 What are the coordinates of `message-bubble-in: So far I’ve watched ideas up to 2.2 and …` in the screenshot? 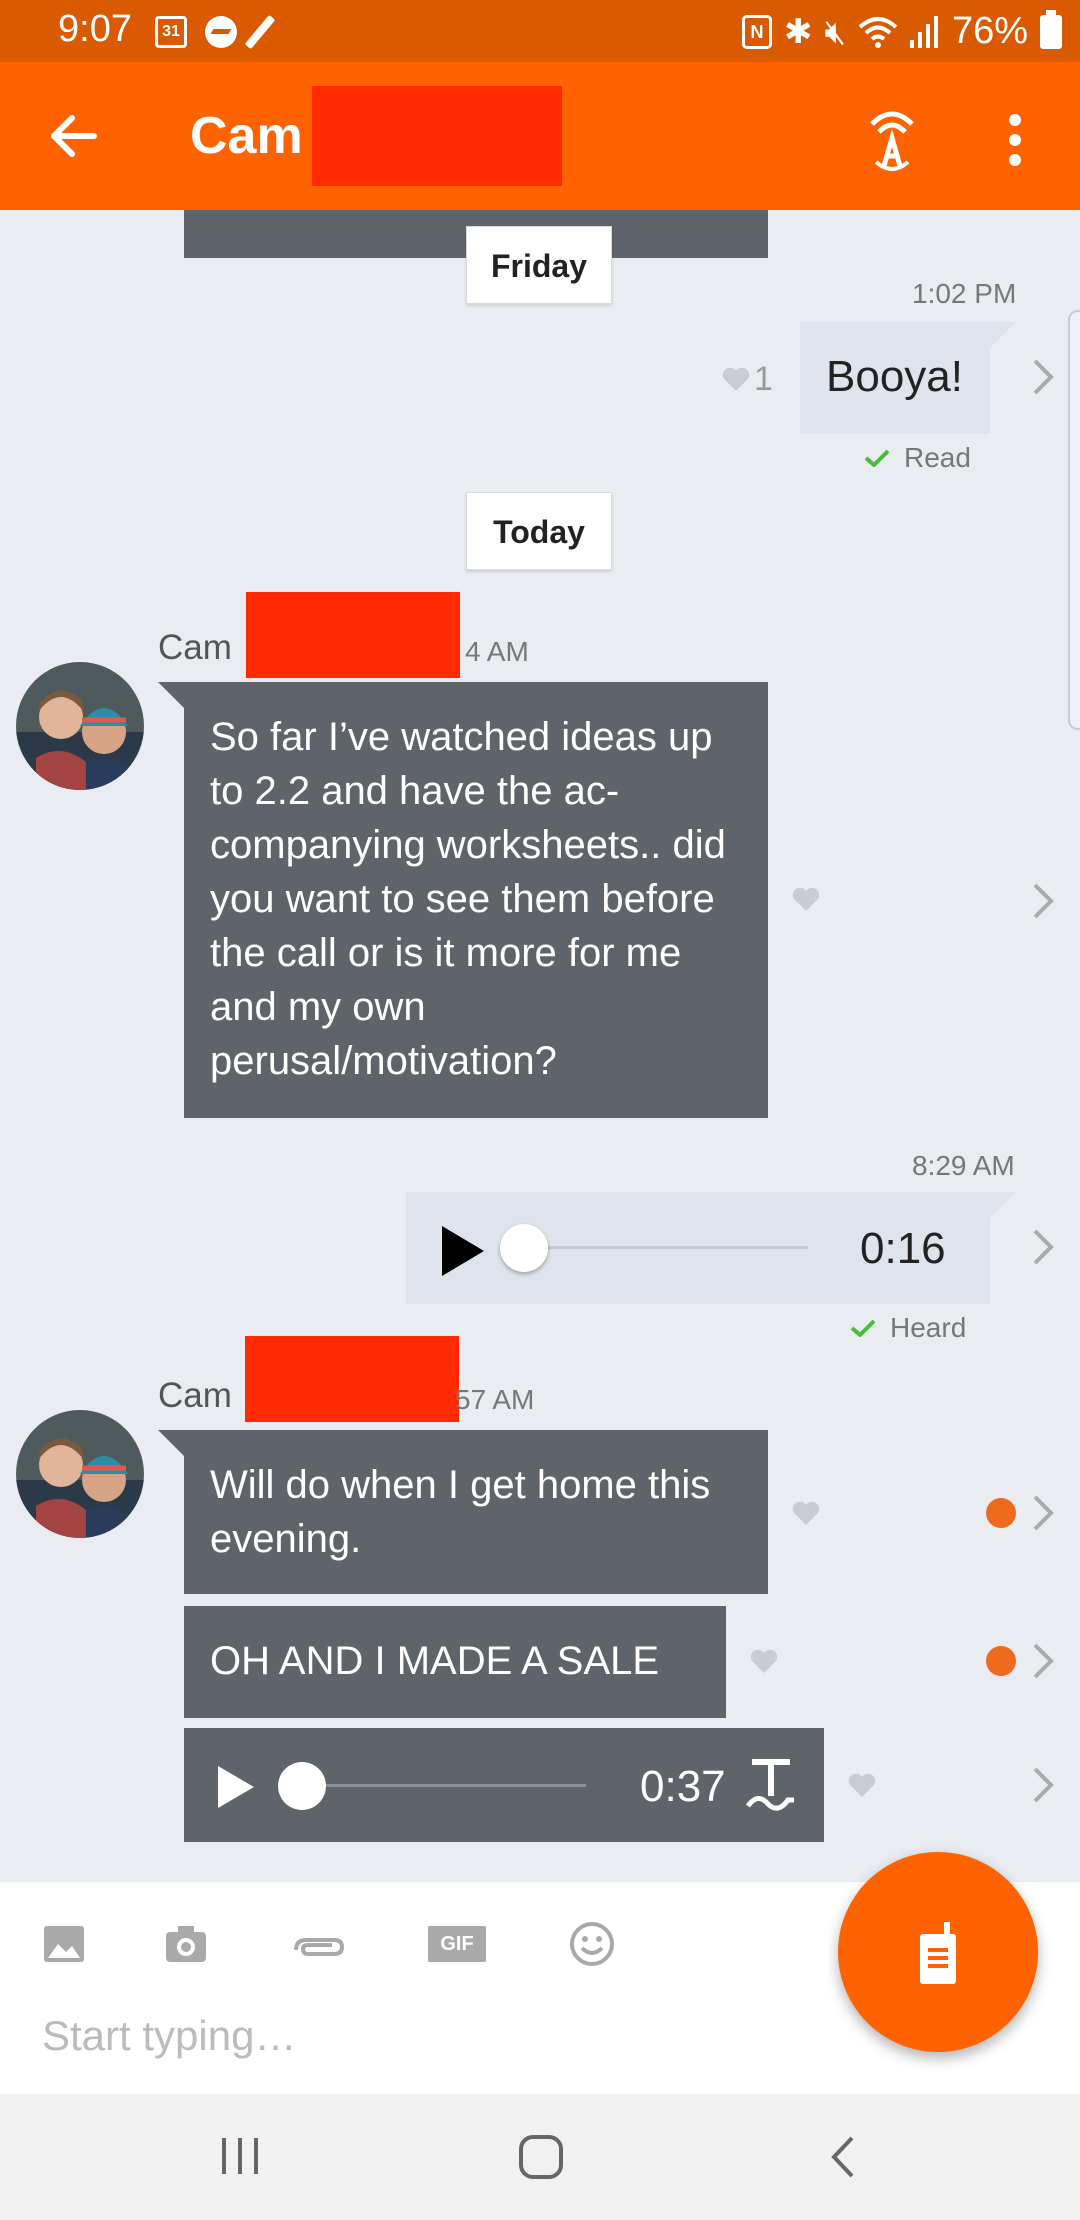 It's located at (476, 900).